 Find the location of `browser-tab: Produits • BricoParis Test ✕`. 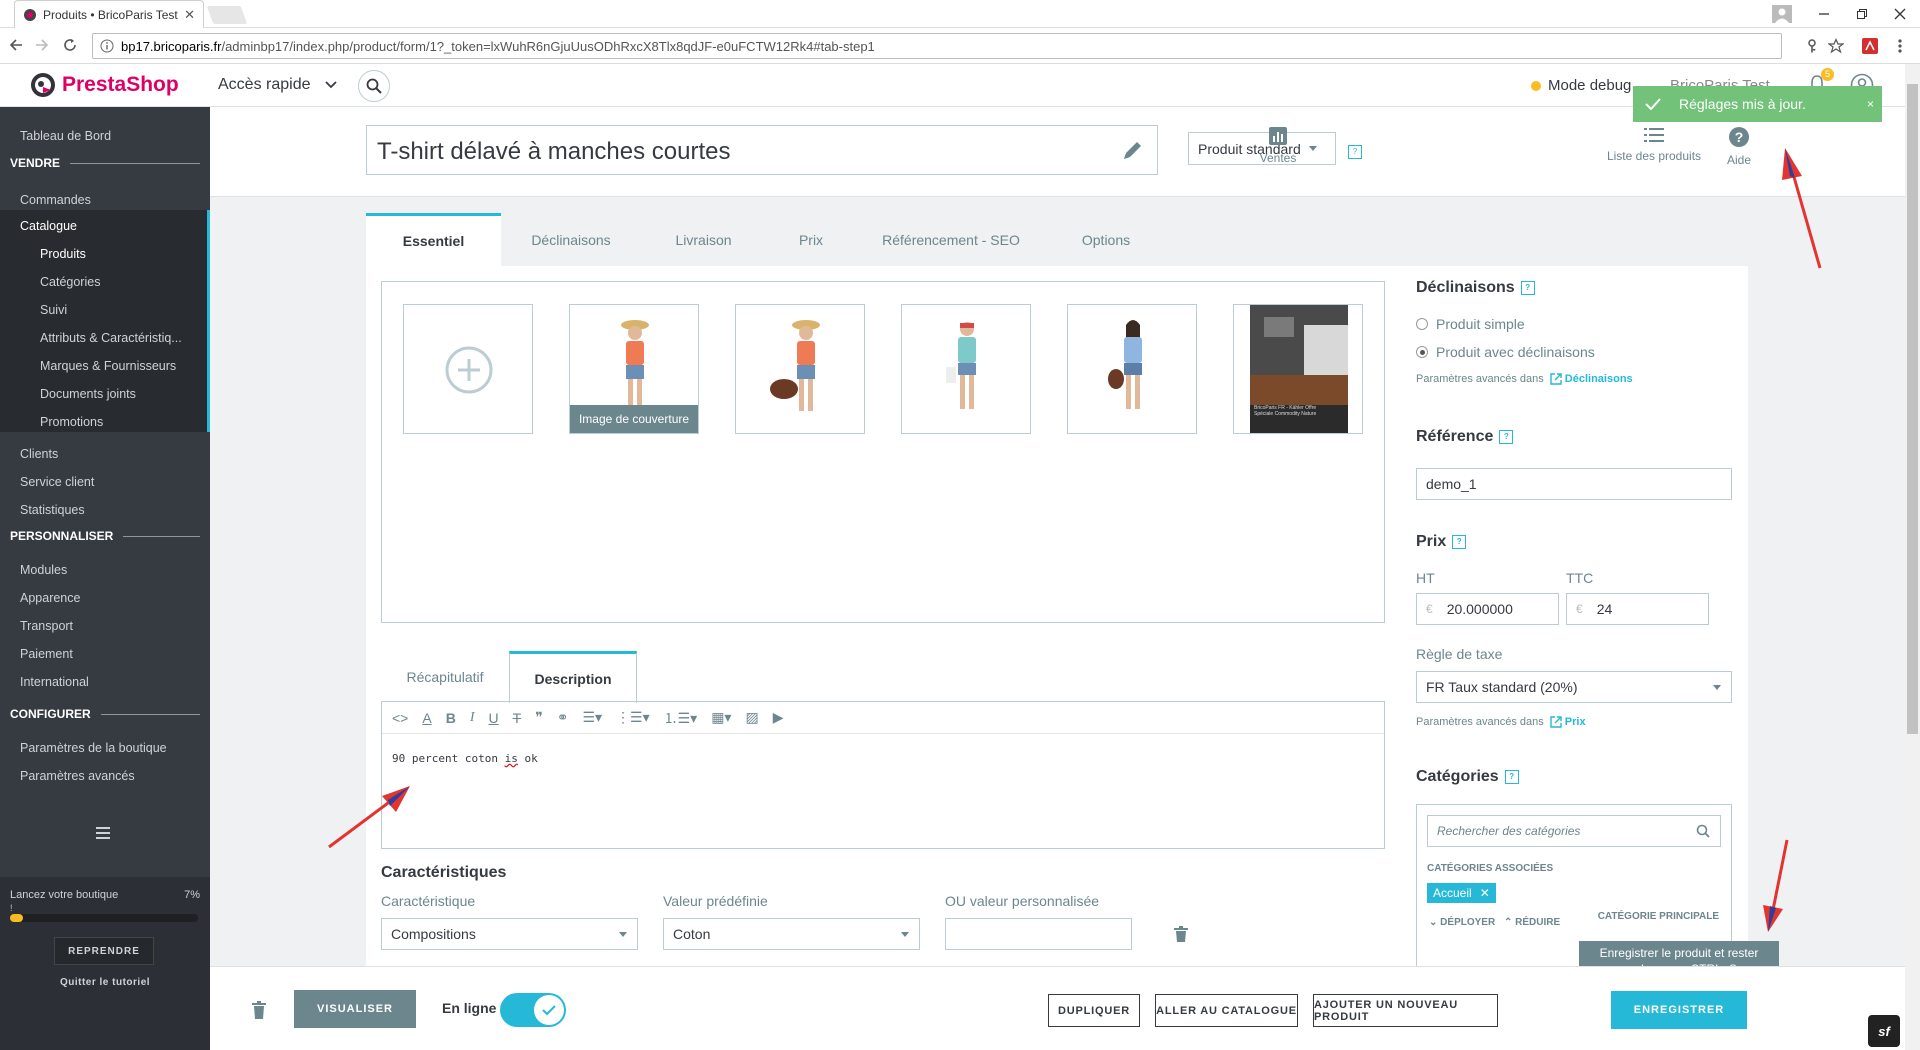

browser-tab: Produits • BricoParis Test ✕ is located at coordinates (109, 14).